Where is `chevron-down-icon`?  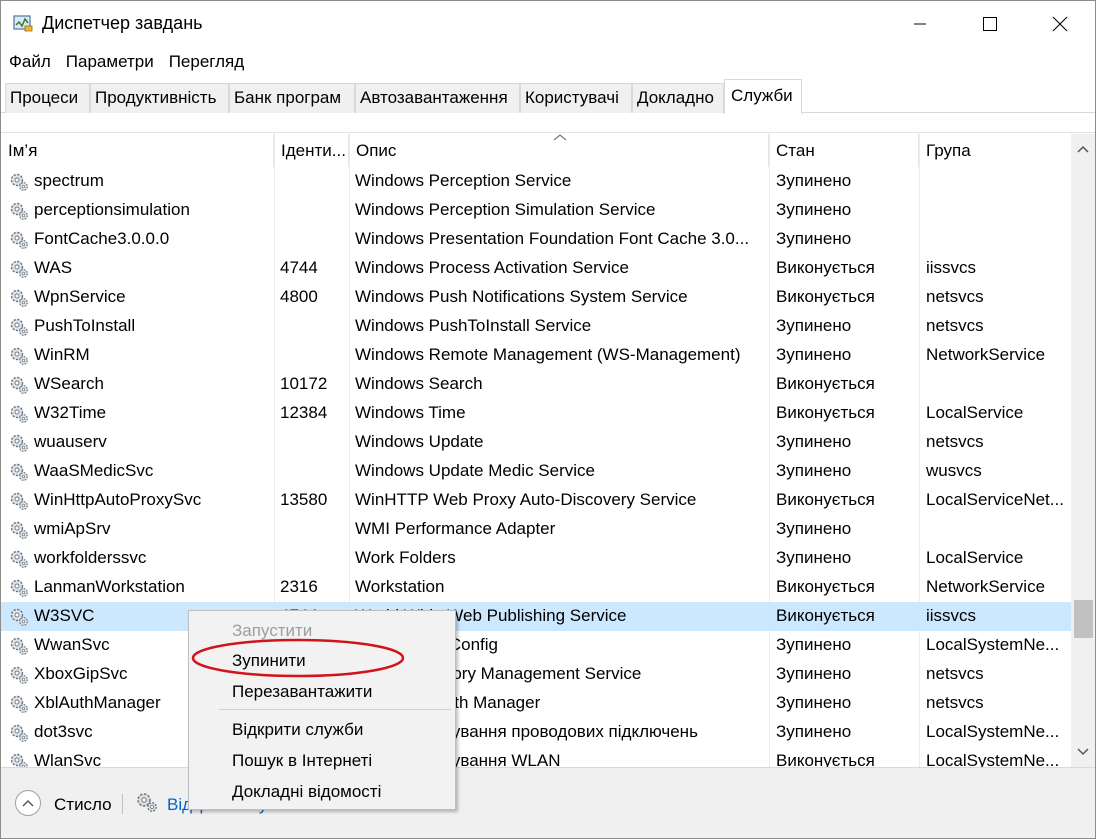
chevron-down-icon is located at coordinates (1083, 752).